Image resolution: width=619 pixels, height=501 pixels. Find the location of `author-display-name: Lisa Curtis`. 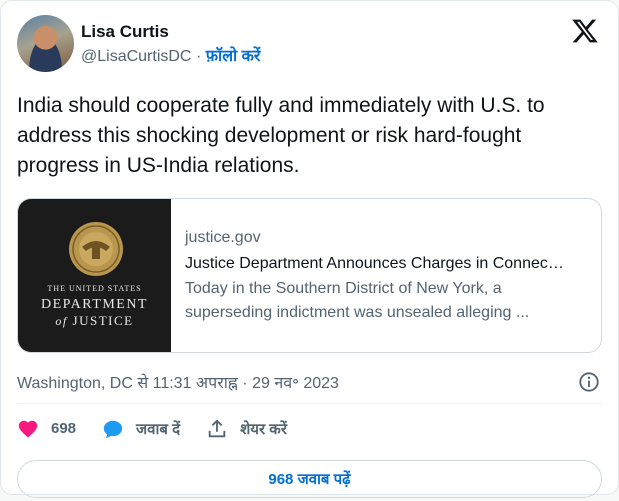

author-display-name: Lisa Curtis is located at coordinates (170, 32).